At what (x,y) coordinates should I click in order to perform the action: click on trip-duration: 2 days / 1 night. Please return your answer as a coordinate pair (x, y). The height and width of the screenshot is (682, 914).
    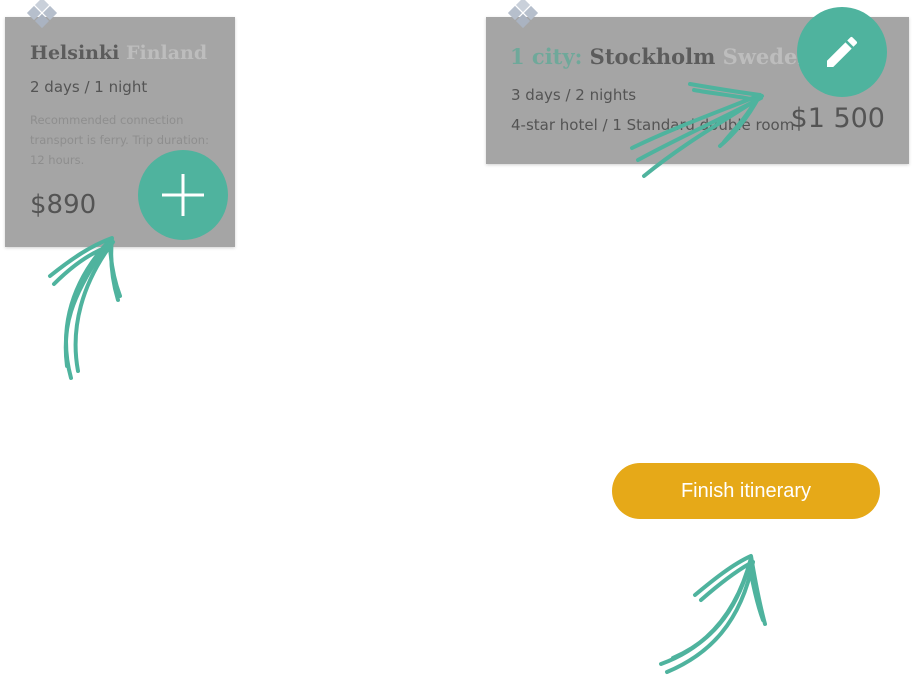
    Looking at the image, I should click on (89, 87).